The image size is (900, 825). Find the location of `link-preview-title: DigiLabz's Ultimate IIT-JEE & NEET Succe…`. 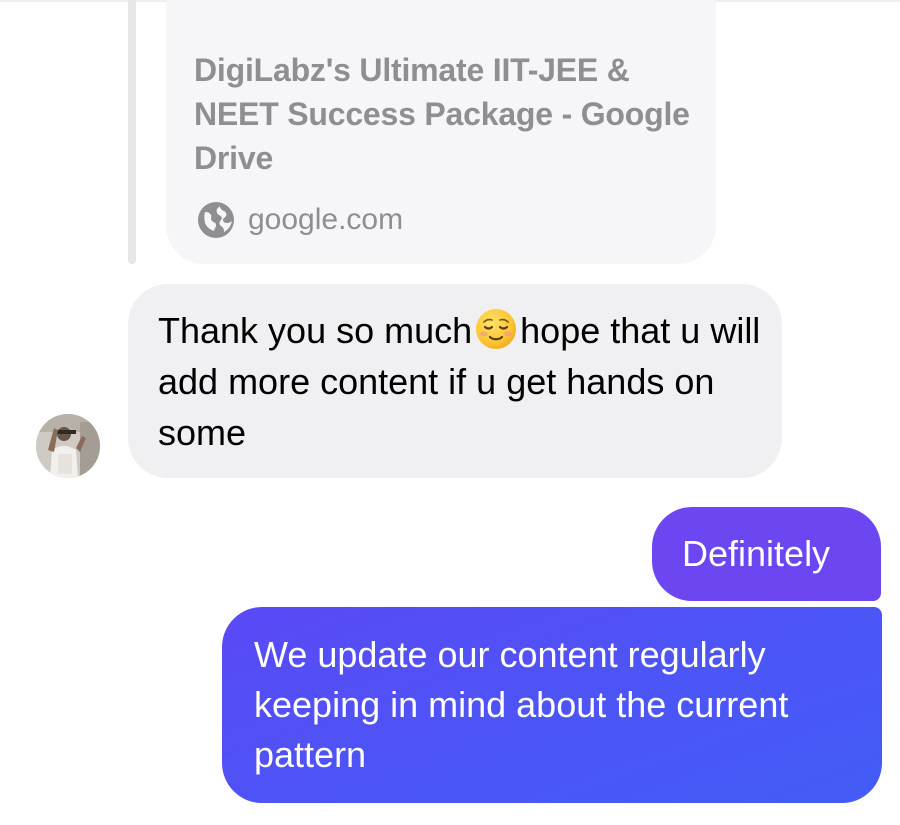

link-preview-title: DigiLabz's Ultimate IIT-JEE & NEET Succe… is located at coordinates (444, 114).